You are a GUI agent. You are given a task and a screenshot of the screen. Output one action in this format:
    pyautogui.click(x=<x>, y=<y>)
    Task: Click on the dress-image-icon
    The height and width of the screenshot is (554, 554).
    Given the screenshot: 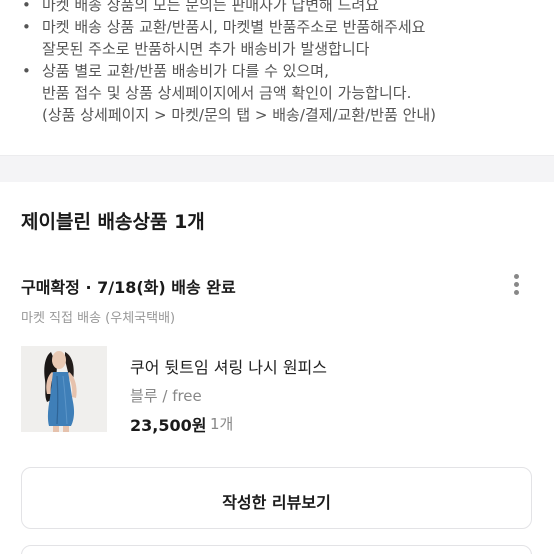 What is the action you would take?
    pyautogui.click(x=64, y=389)
    